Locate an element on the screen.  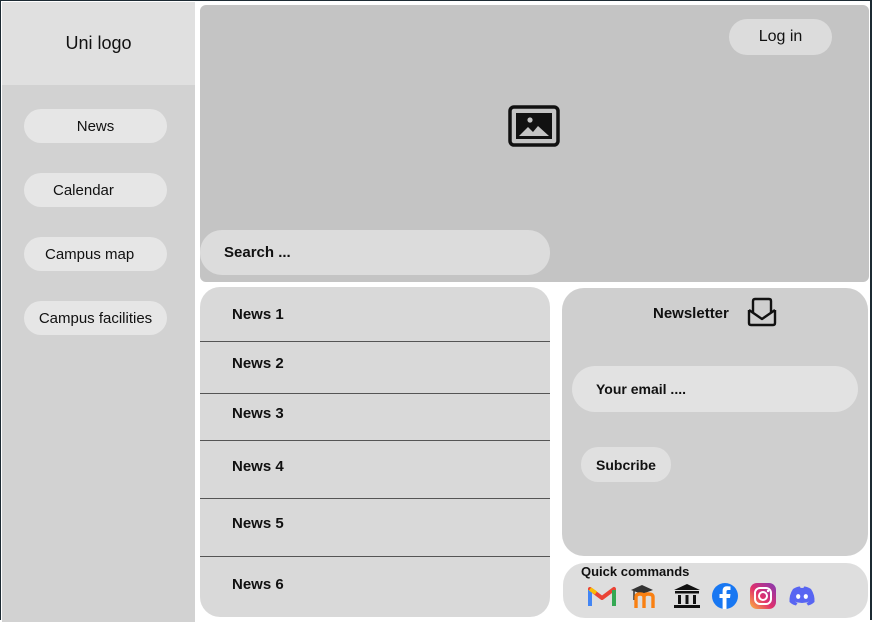
login-button: Log in is located at coordinates (780, 37).